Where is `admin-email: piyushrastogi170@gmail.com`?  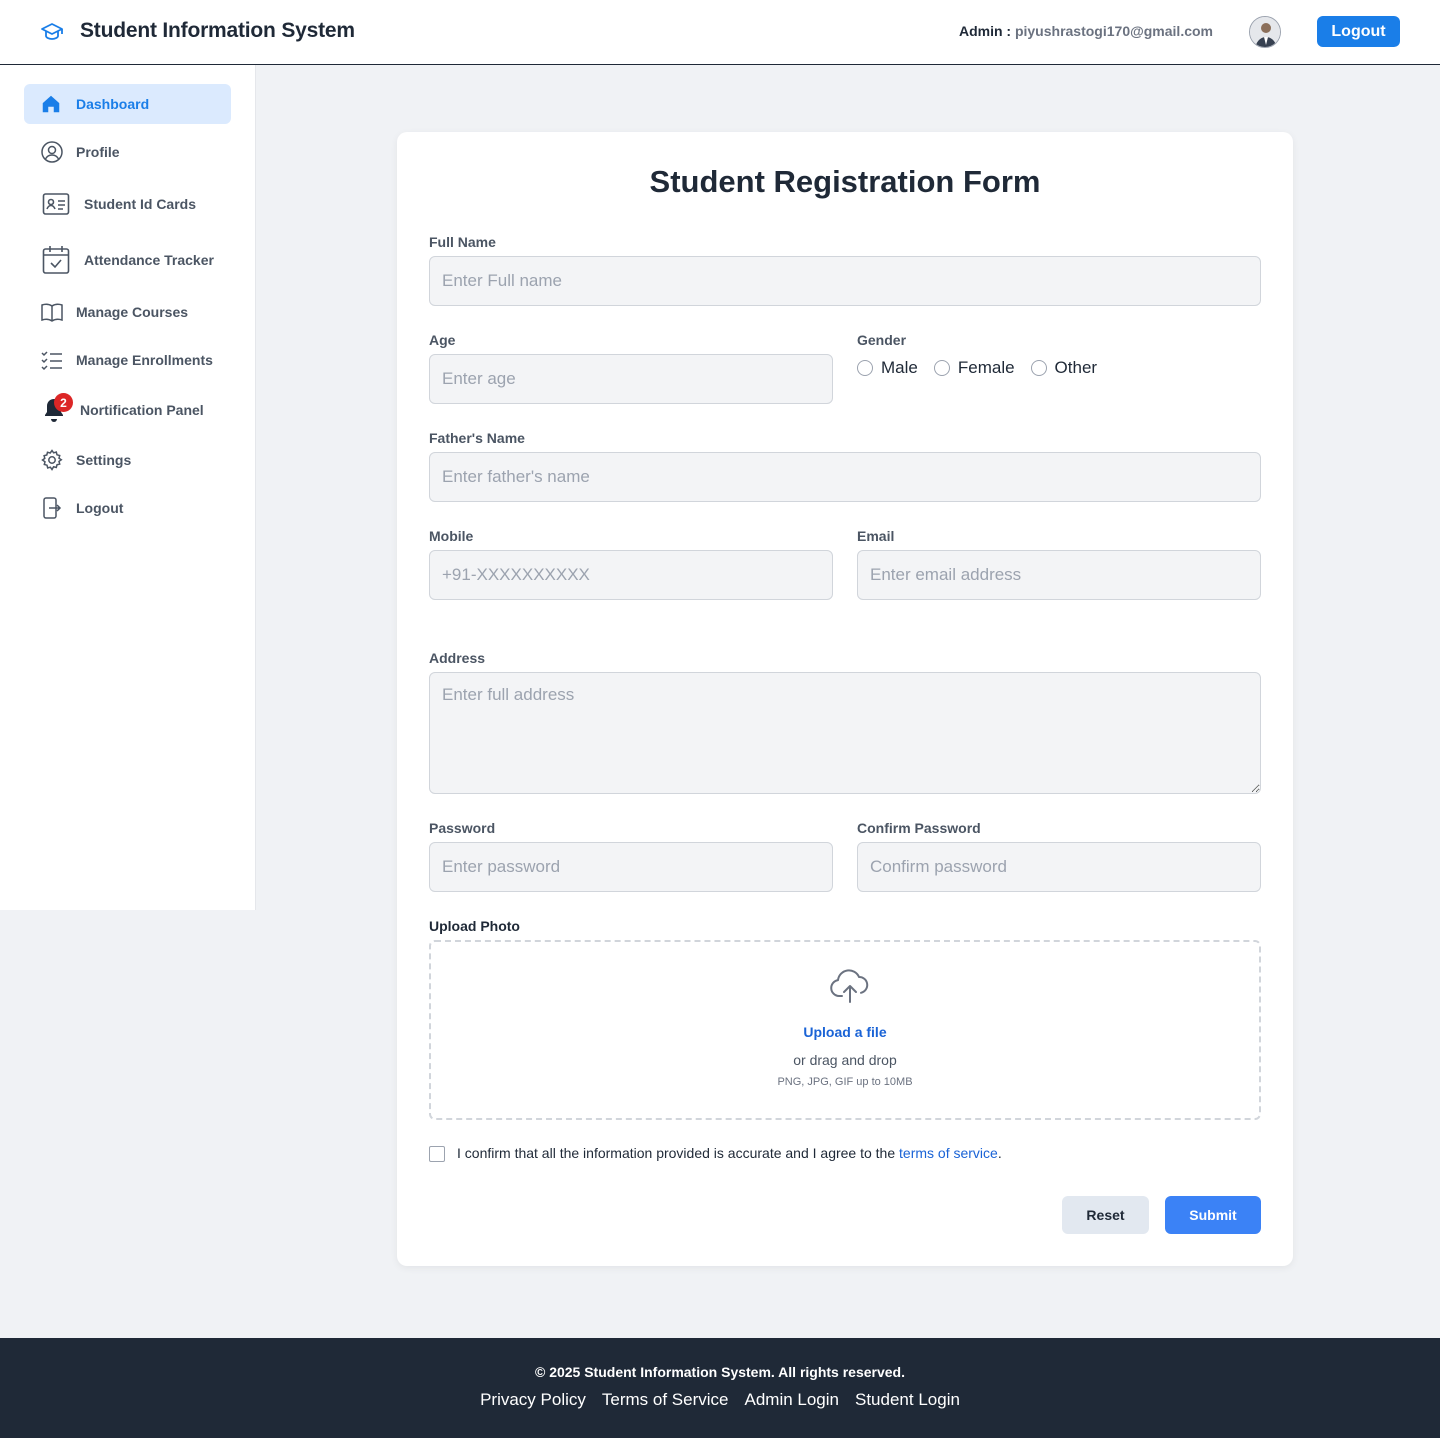
admin-email: piyushrastogi170@gmail.com is located at coordinates (1113, 31).